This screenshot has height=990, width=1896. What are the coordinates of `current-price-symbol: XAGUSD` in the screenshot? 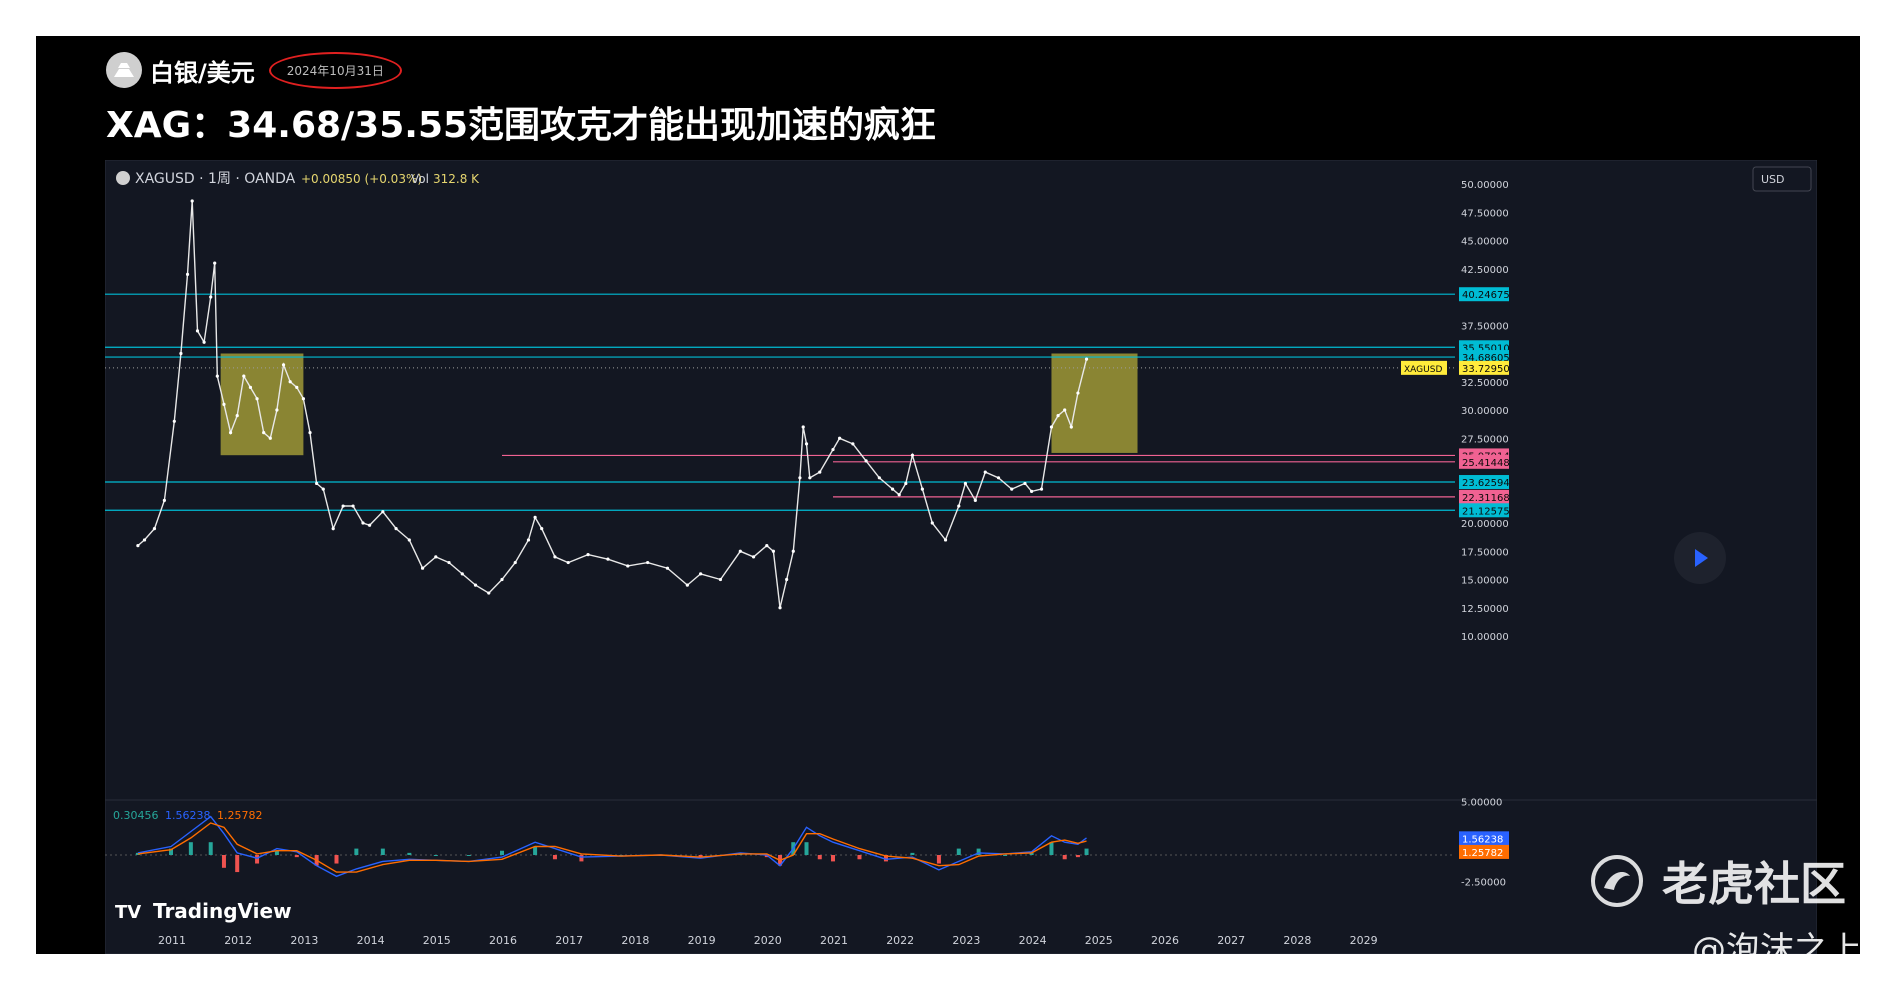 It's located at (1423, 370).